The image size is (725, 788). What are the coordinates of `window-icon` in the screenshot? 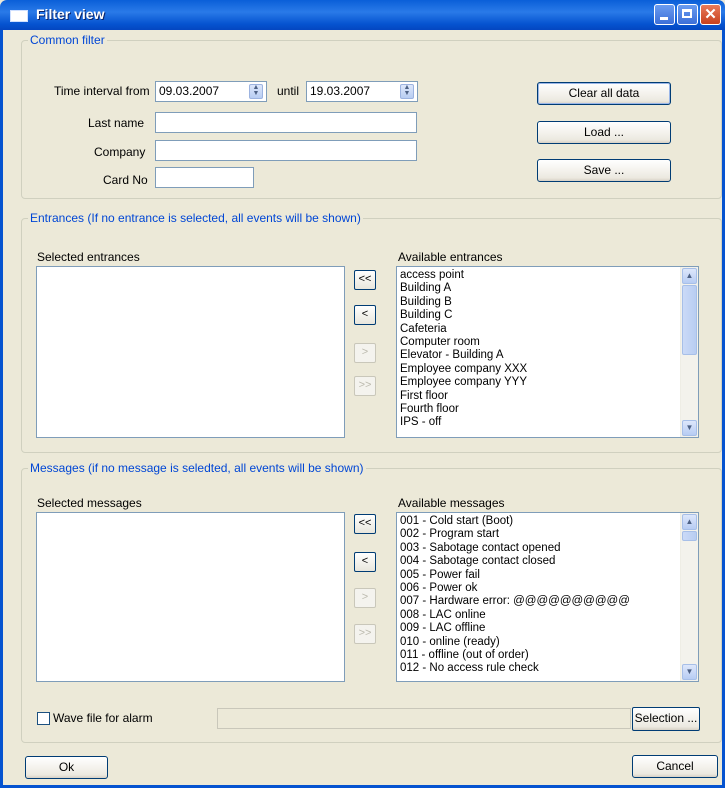 It's located at (19, 16).